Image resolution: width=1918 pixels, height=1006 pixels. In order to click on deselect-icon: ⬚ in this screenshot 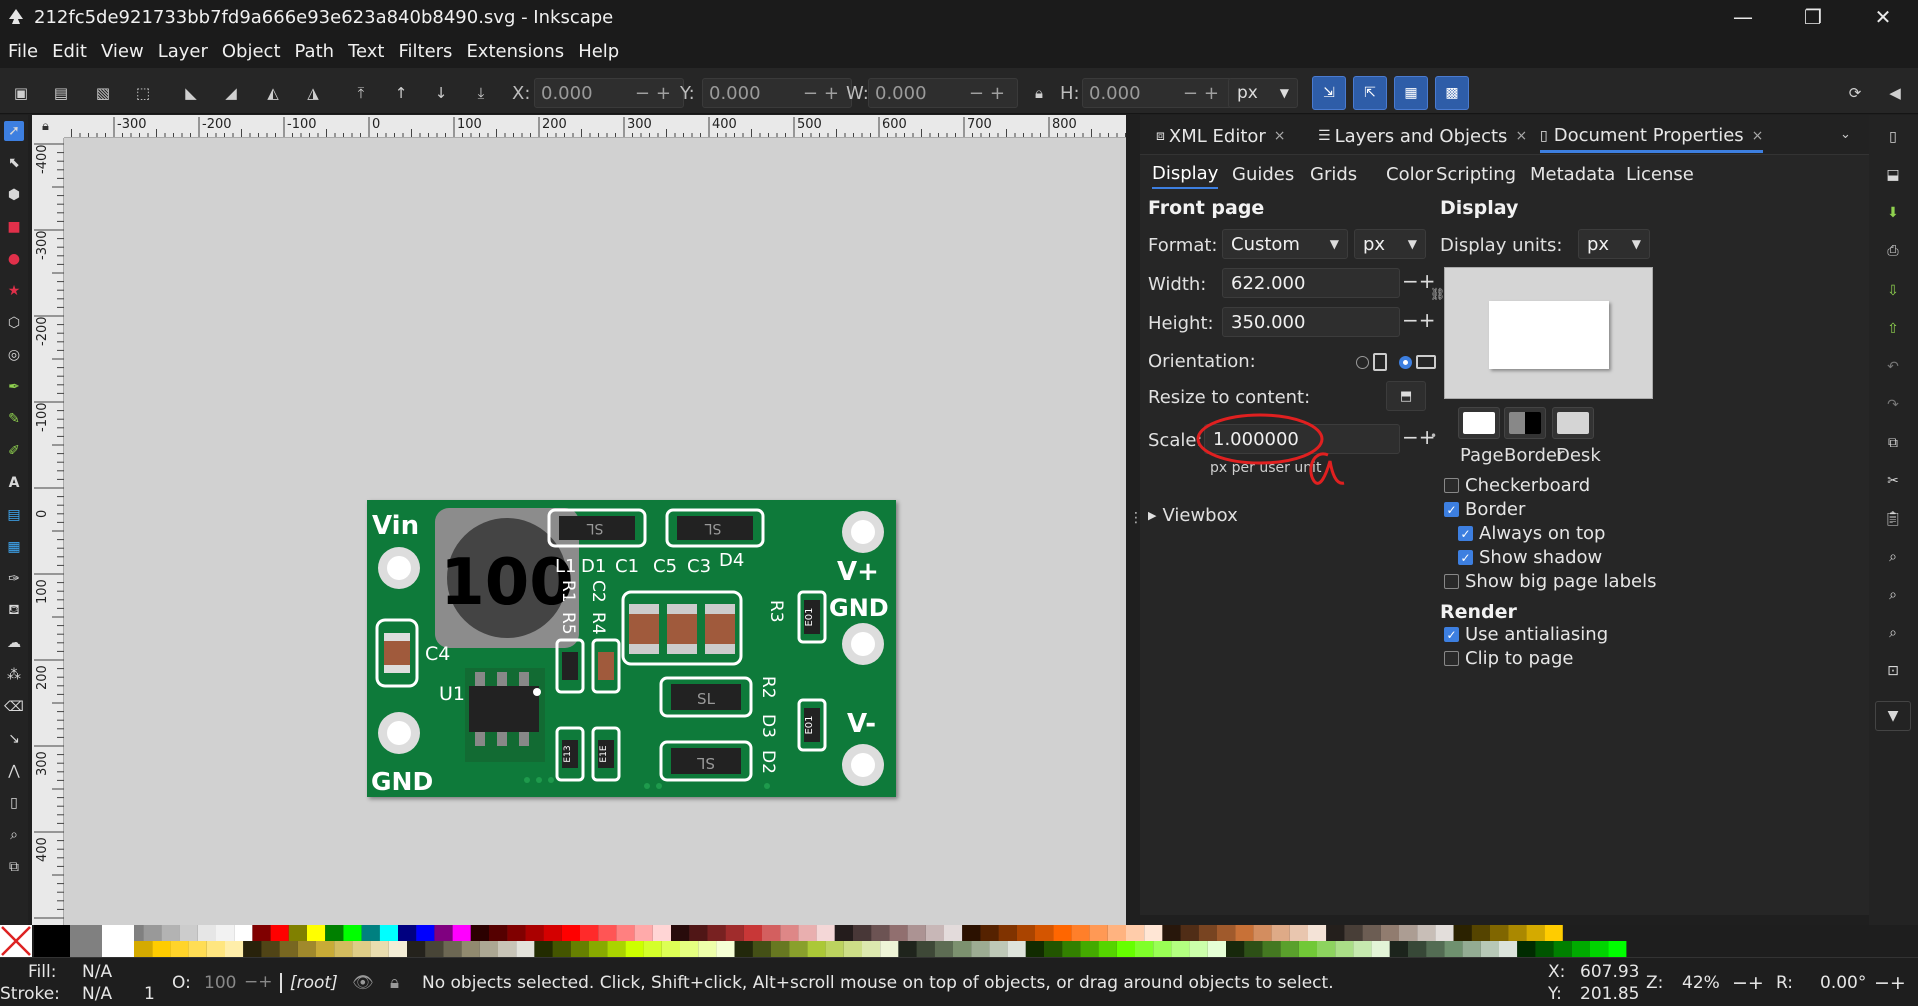, I will do `click(143, 93)`.